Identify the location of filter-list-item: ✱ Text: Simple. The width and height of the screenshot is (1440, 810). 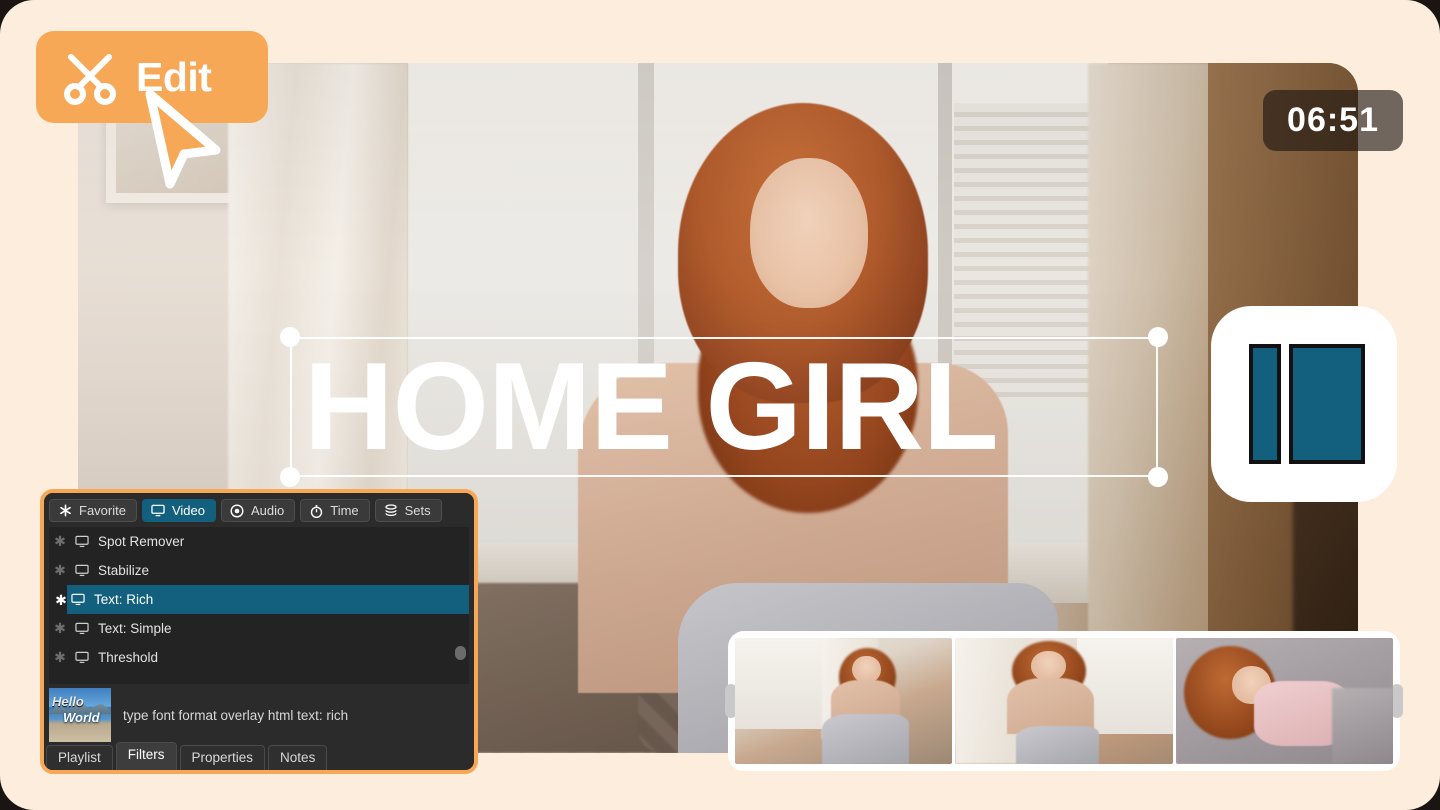
(259, 628).